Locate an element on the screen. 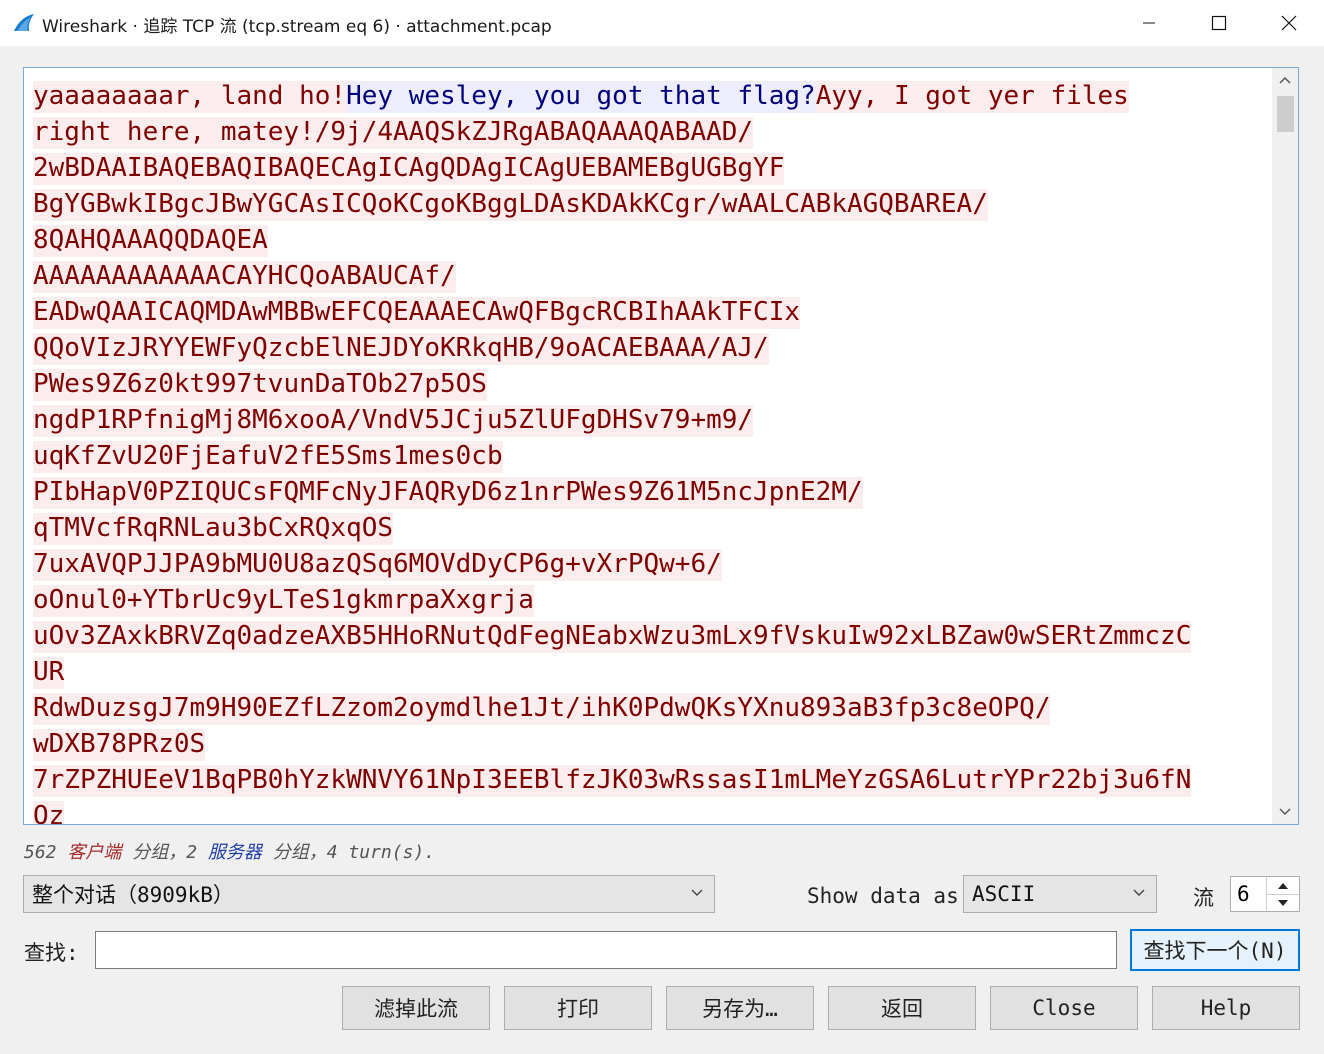  stream-line: qTMVcfRqRNLau3bCxRQxqOS is located at coordinates (648, 528).